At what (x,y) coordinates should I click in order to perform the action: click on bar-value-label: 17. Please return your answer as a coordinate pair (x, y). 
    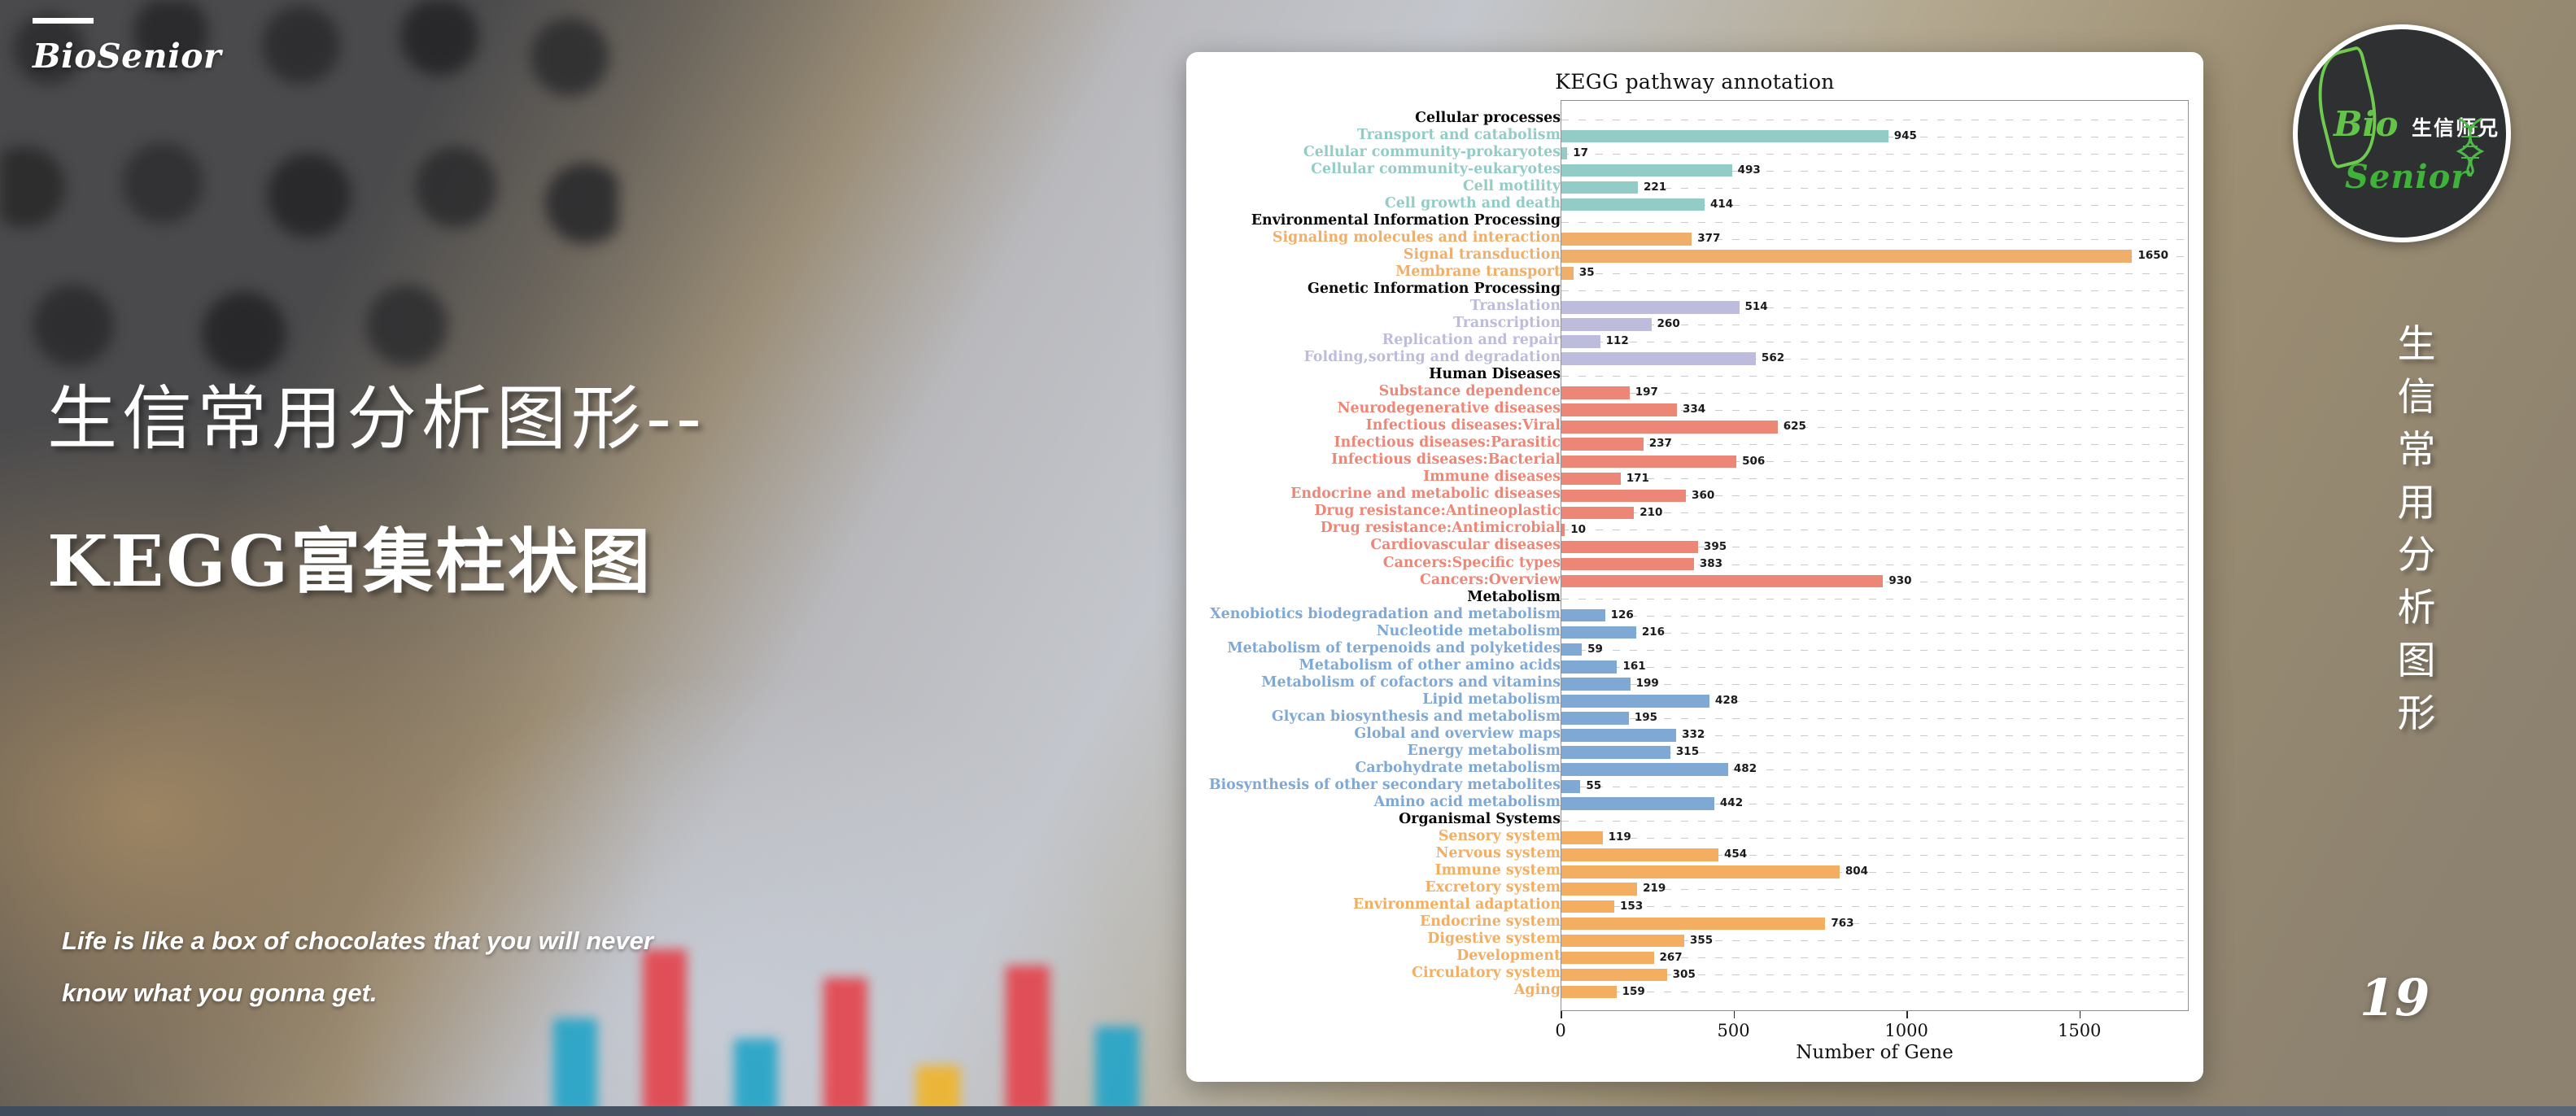
    Looking at the image, I should click on (1581, 152).